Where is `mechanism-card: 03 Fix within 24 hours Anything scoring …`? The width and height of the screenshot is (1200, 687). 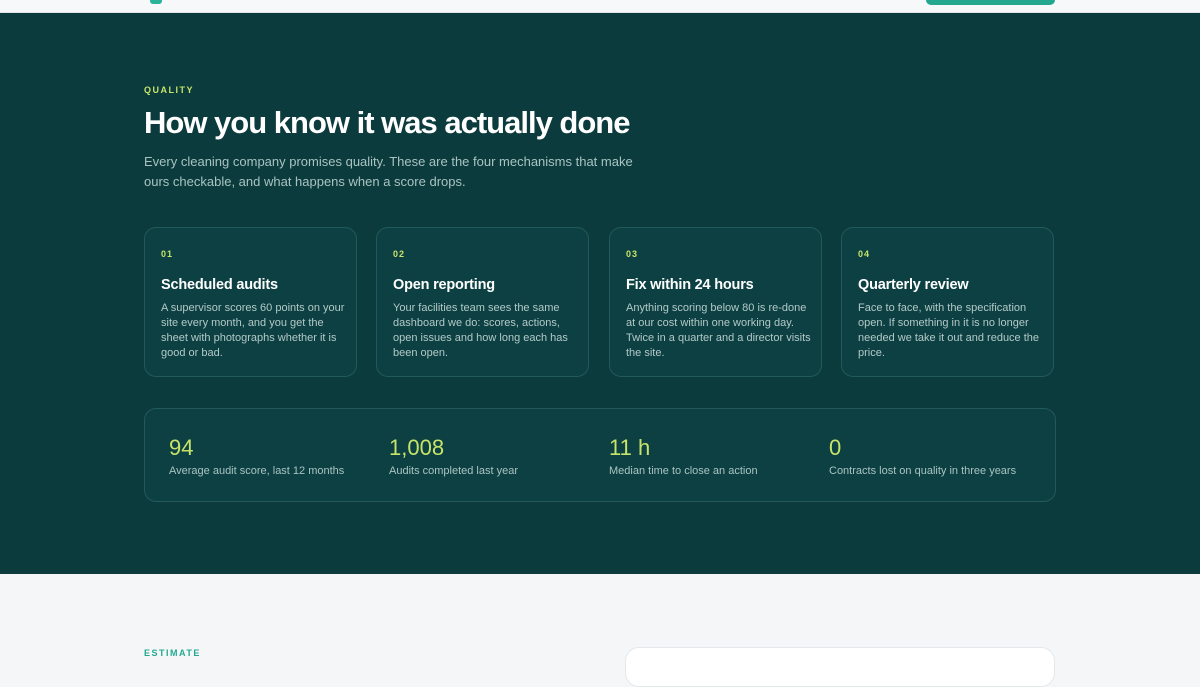
mechanism-card: 03 Fix within 24 hours Anything scoring … is located at coordinates (715, 302).